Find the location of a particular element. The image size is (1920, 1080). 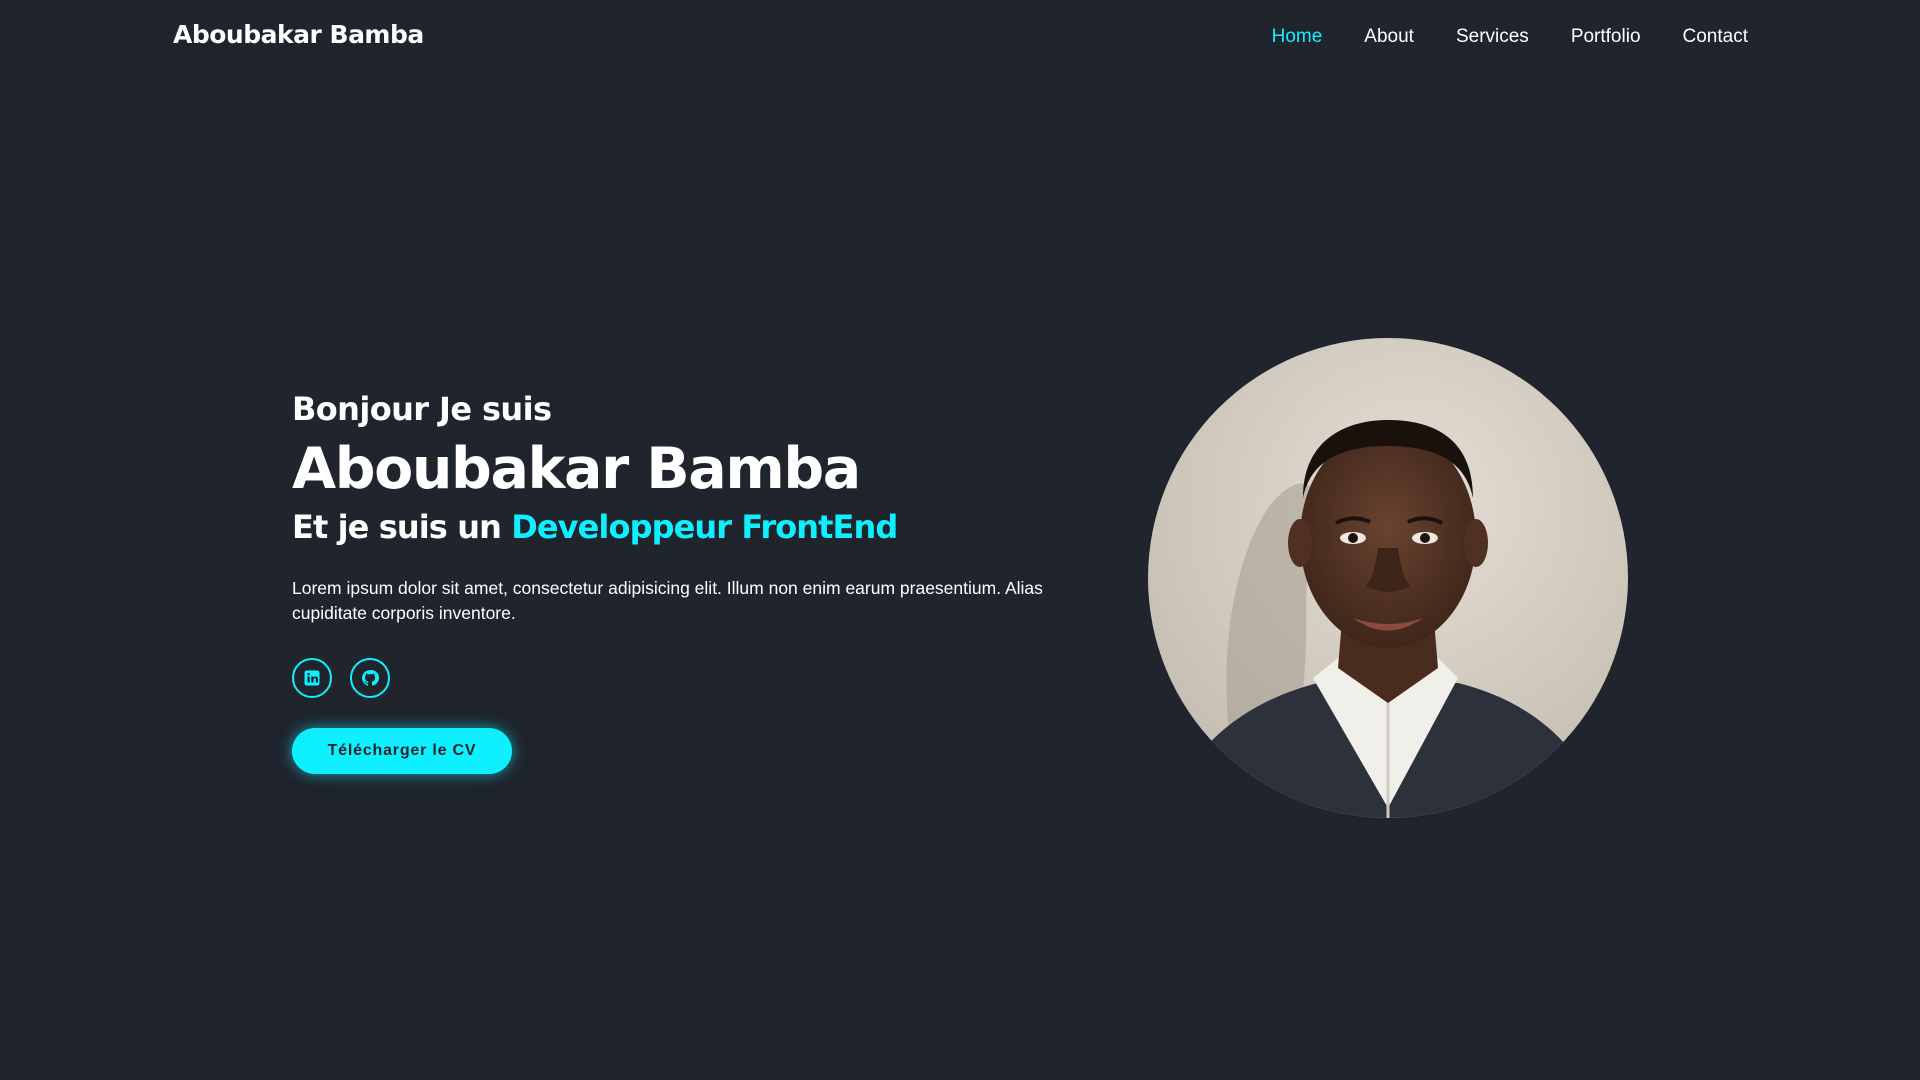

hero-role-prefix: Et je suis un is located at coordinates (402, 527).